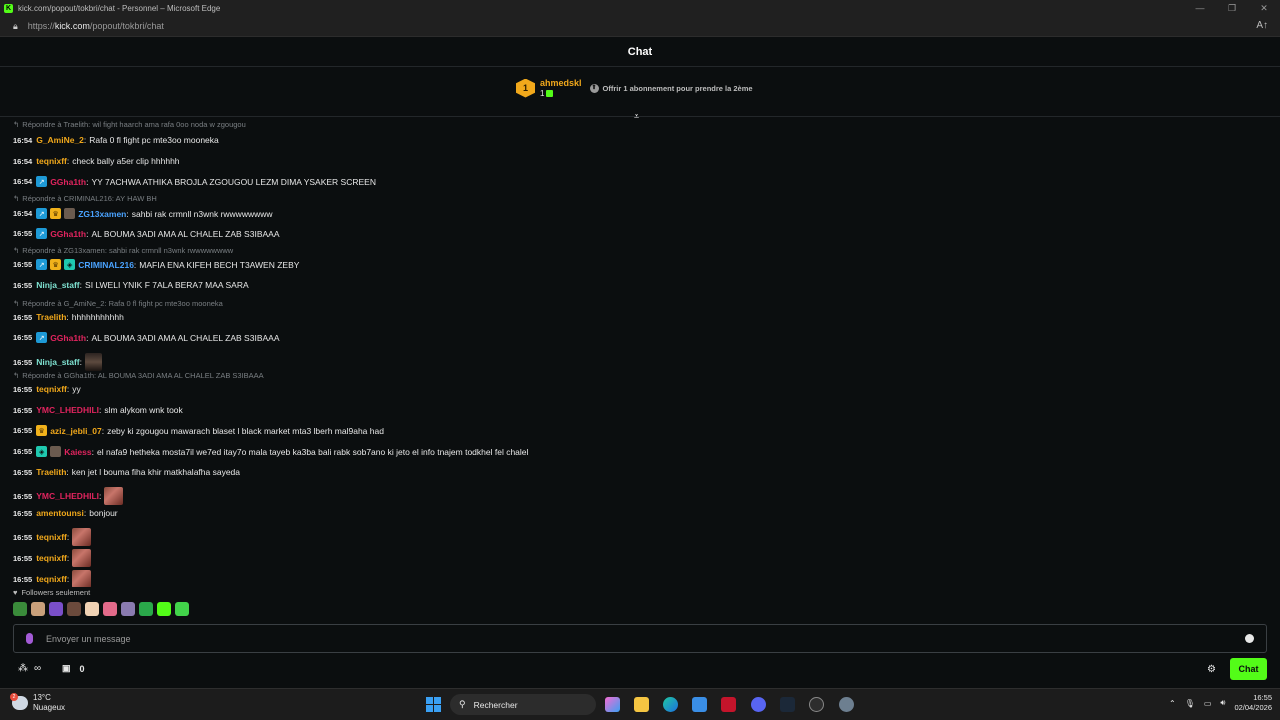  I want to click on emoji-picker-icon, so click(1249, 638).